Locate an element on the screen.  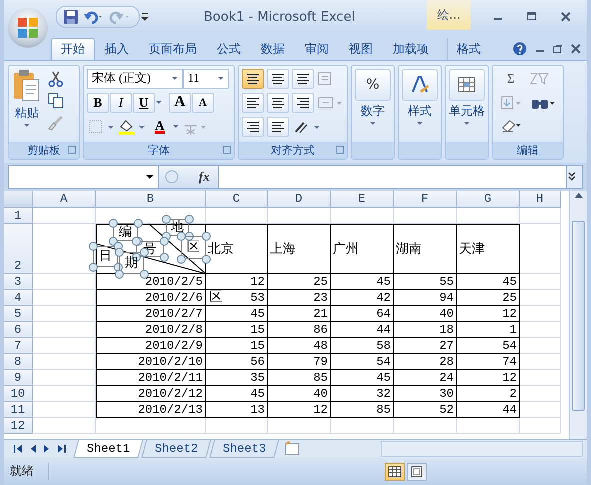
ribbon-tab: 开始 is located at coordinates (73, 49).